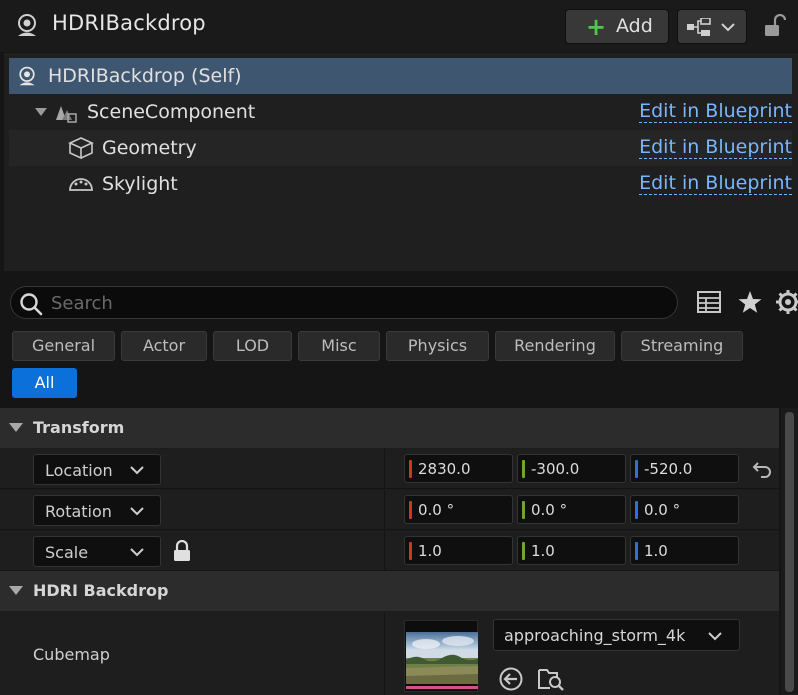 This screenshot has height=695, width=798. I want to click on skylight-icon, so click(81, 184).